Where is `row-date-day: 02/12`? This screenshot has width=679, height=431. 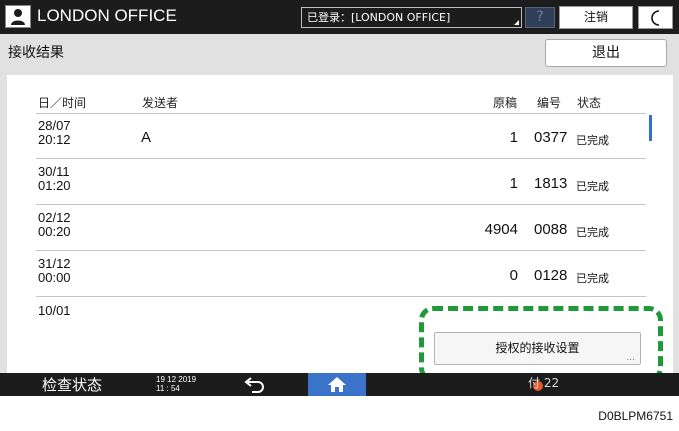
row-date-day: 02/12 is located at coordinates (54, 217).